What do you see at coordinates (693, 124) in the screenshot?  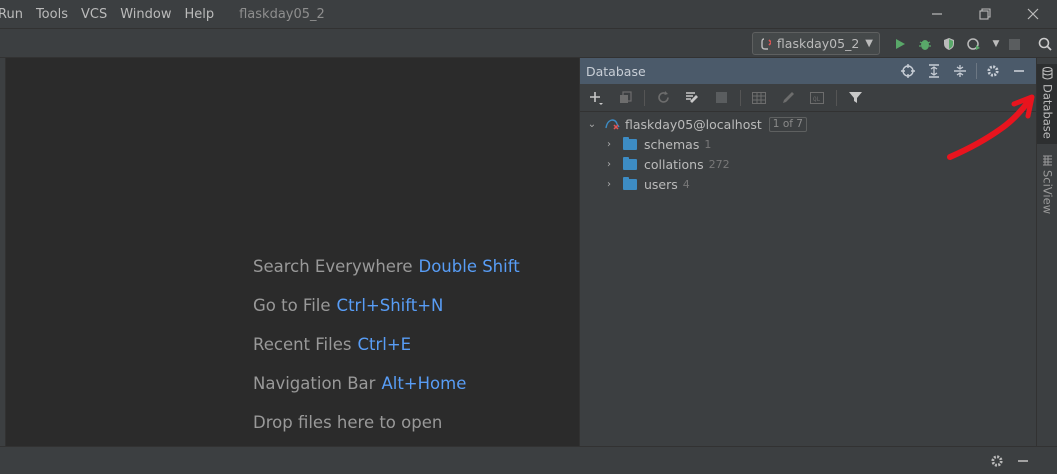 I see `datasource-name: flaskday05@localhost` at bounding box center [693, 124].